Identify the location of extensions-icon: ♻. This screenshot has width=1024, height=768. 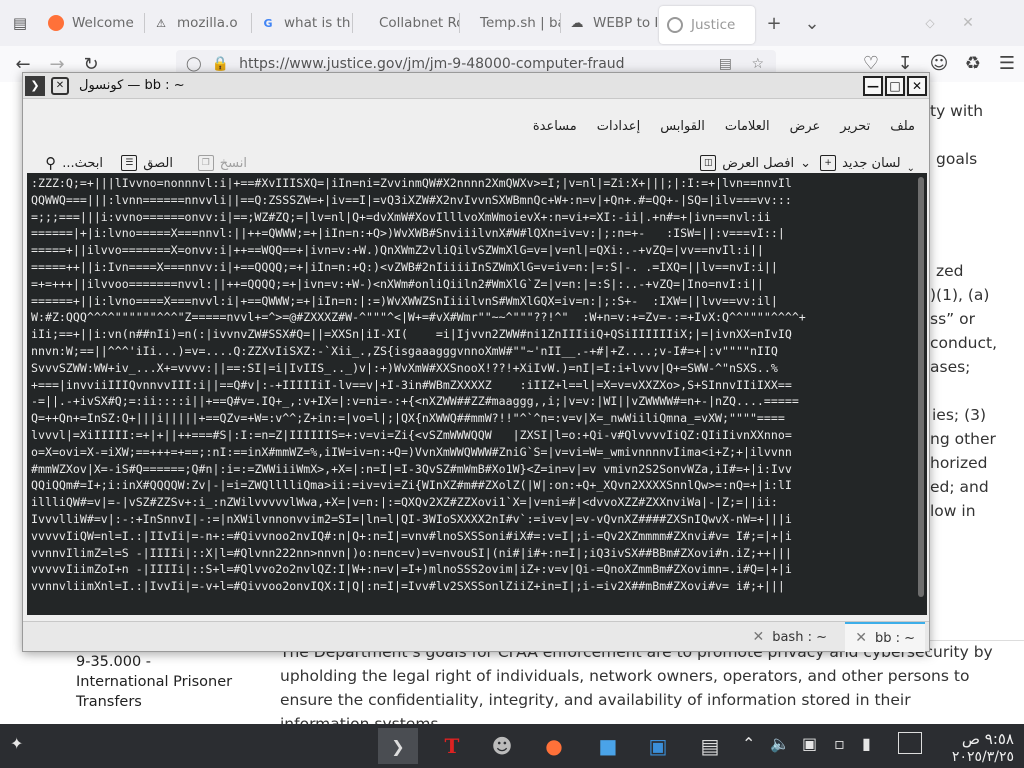
(973, 63).